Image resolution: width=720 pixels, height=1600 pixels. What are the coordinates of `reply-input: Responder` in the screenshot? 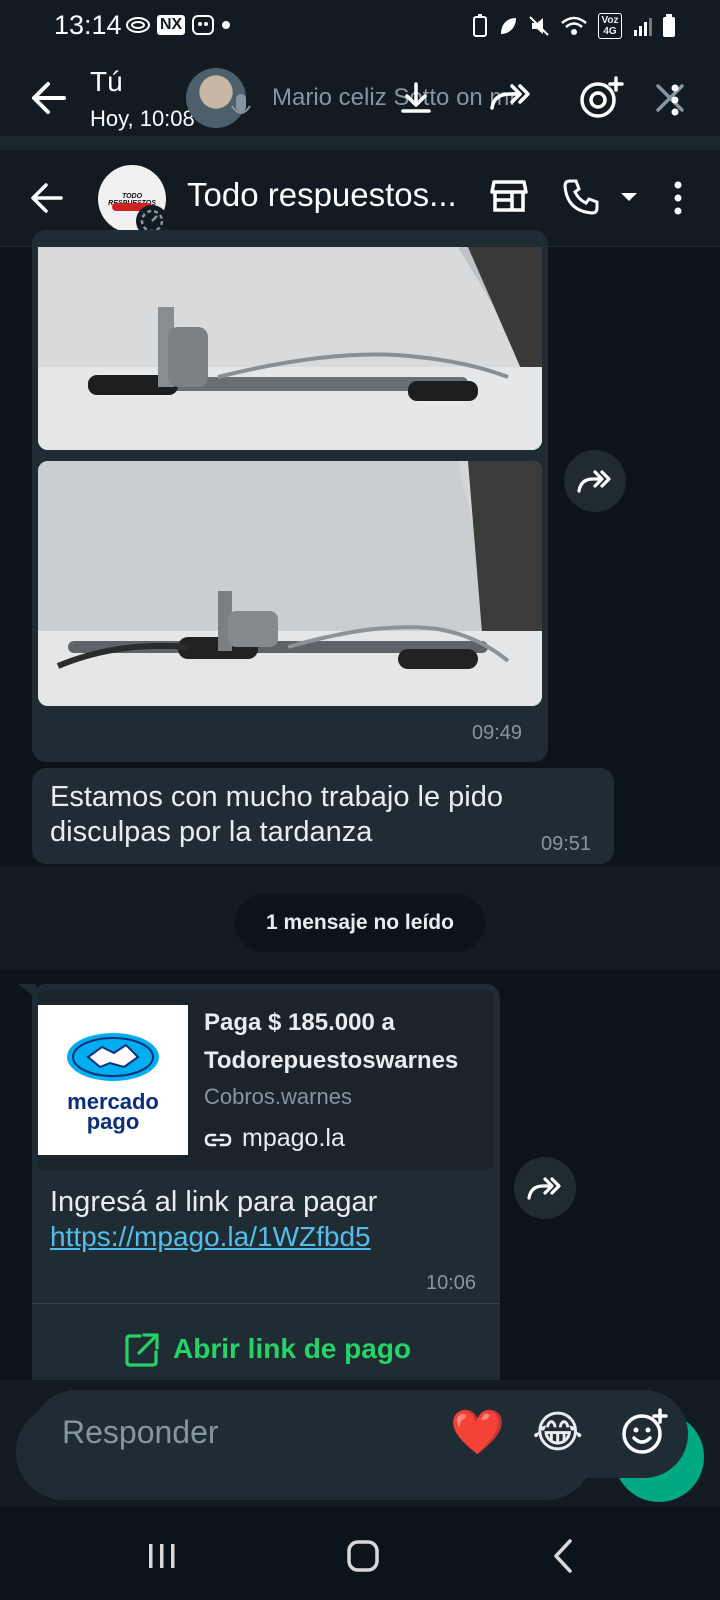 It's located at (140, 1432).